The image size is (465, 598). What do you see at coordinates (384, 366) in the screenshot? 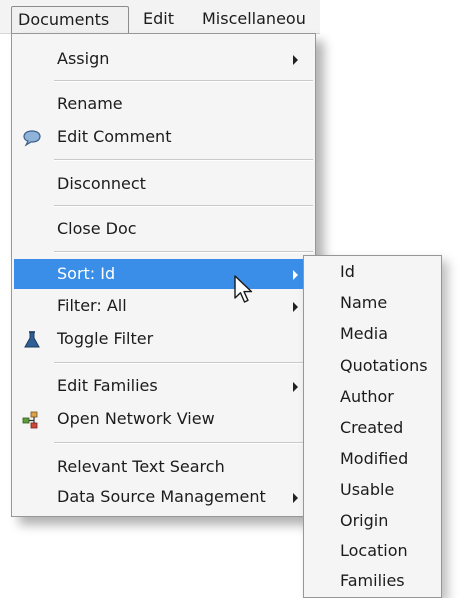
I see `sort-option-quotations: Quotations` at bounding box center [384, 366].